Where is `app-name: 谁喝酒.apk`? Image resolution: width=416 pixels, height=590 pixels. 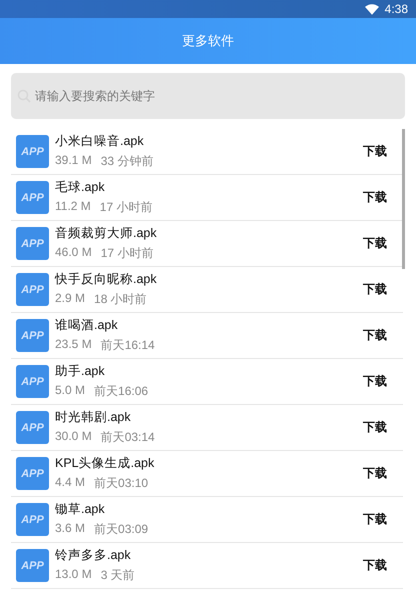 app-name: 谁喝酒.apk is located at coordinates (87, 325).